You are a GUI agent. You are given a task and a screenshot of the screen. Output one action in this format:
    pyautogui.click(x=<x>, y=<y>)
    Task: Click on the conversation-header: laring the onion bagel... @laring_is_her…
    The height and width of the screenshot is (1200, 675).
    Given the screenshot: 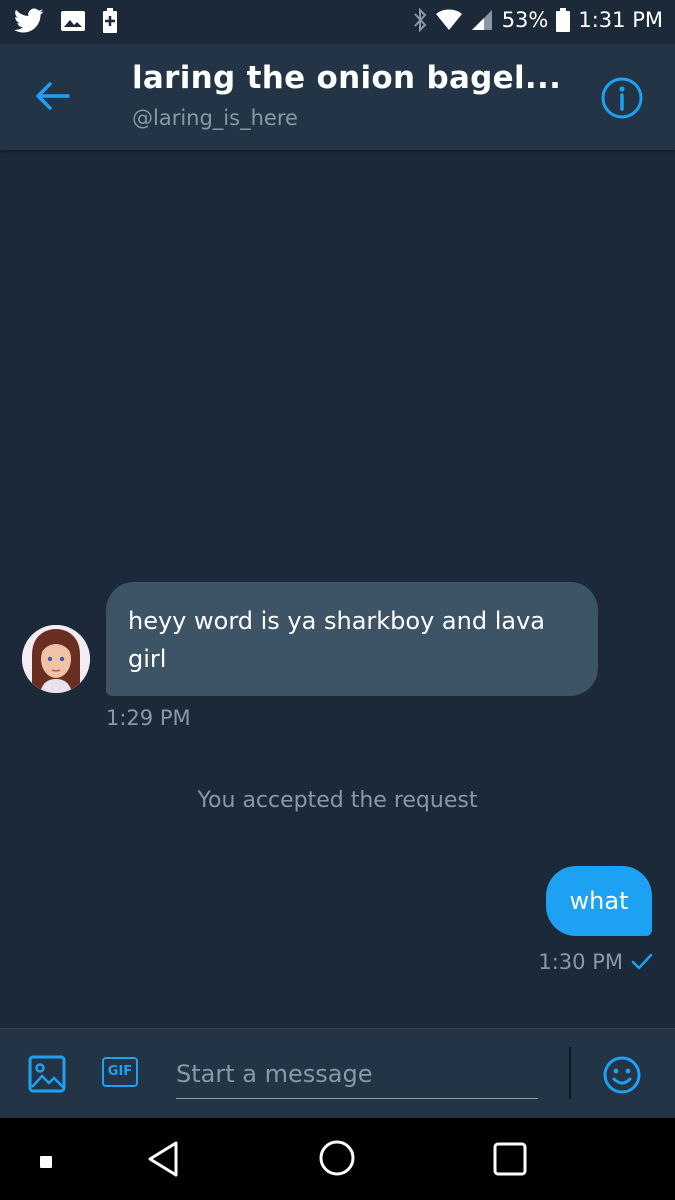 What is the action you would take?
    pyautogui.click(x=337, y=97)
    